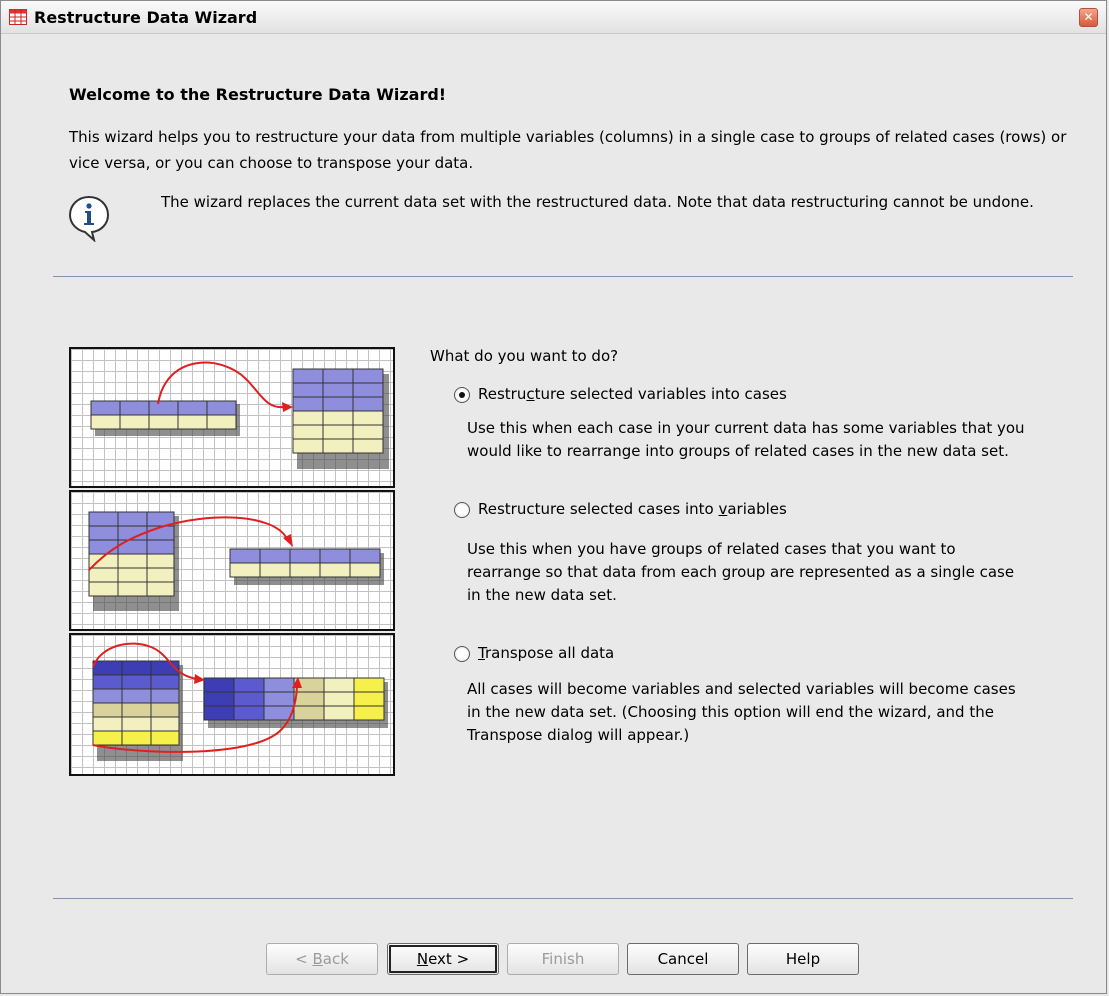 This screenshot has width=1109, height=996. Describe the element at coordinates (232, 417) in the screenshot. I see `diagram-variables-to-cases` at that location.